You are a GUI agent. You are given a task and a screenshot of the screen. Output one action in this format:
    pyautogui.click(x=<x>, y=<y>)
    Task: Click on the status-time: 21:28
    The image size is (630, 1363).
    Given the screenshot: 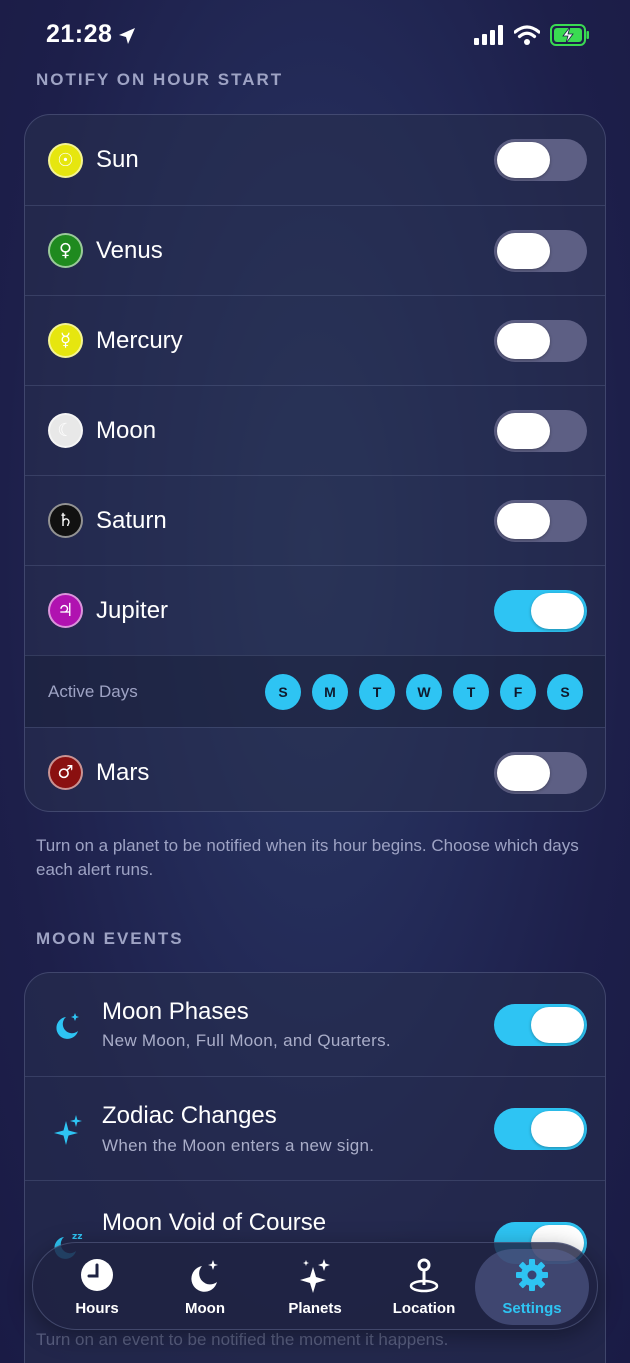 What is the action you would take?
    pyautogui.click(x=79, y=34)
    